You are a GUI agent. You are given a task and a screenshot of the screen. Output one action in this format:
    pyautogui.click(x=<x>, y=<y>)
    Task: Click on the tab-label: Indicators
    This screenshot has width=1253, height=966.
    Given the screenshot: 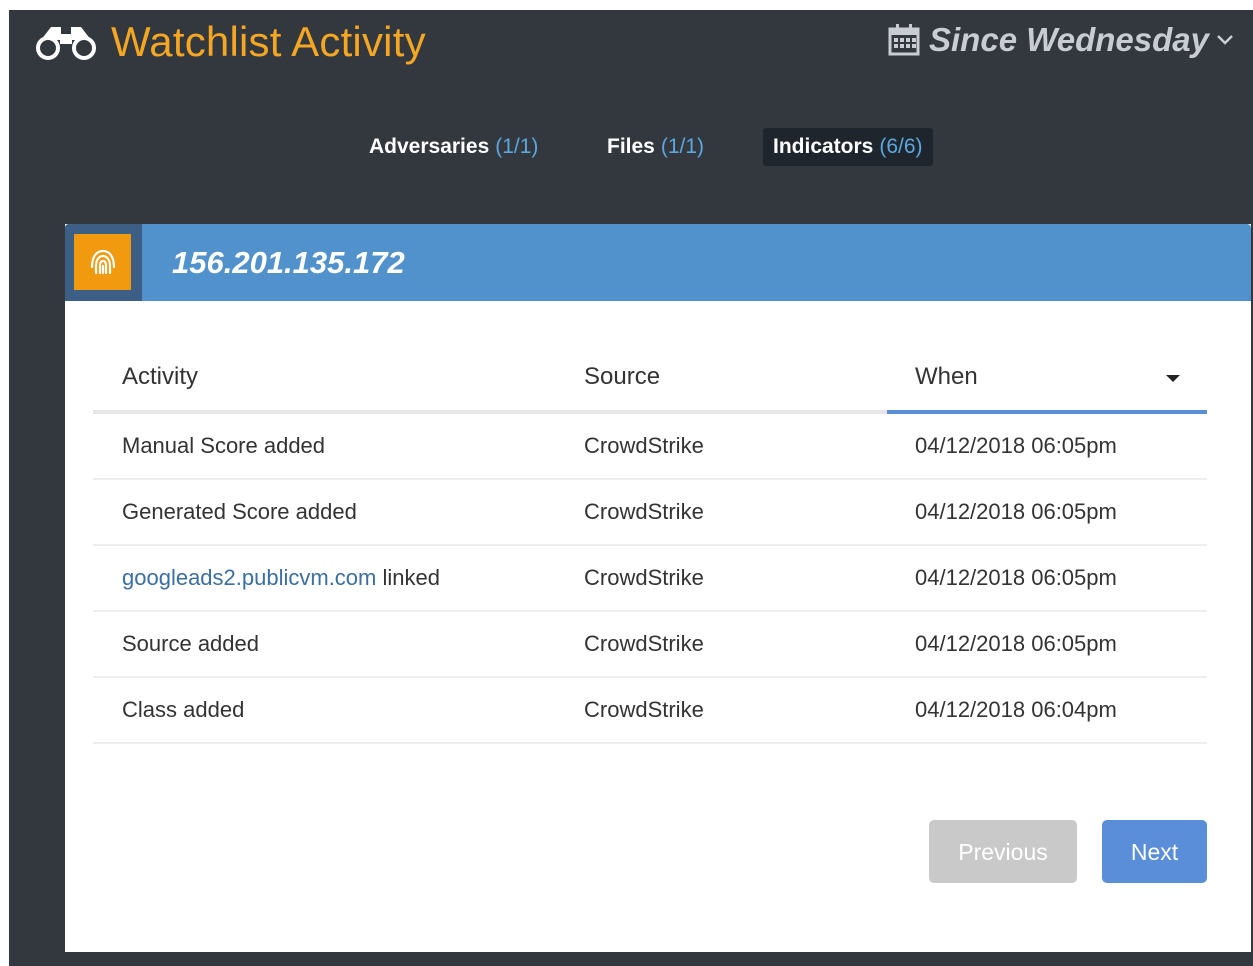 What is the action you would take?
    pyautogui.click(x=823, y=146)
    